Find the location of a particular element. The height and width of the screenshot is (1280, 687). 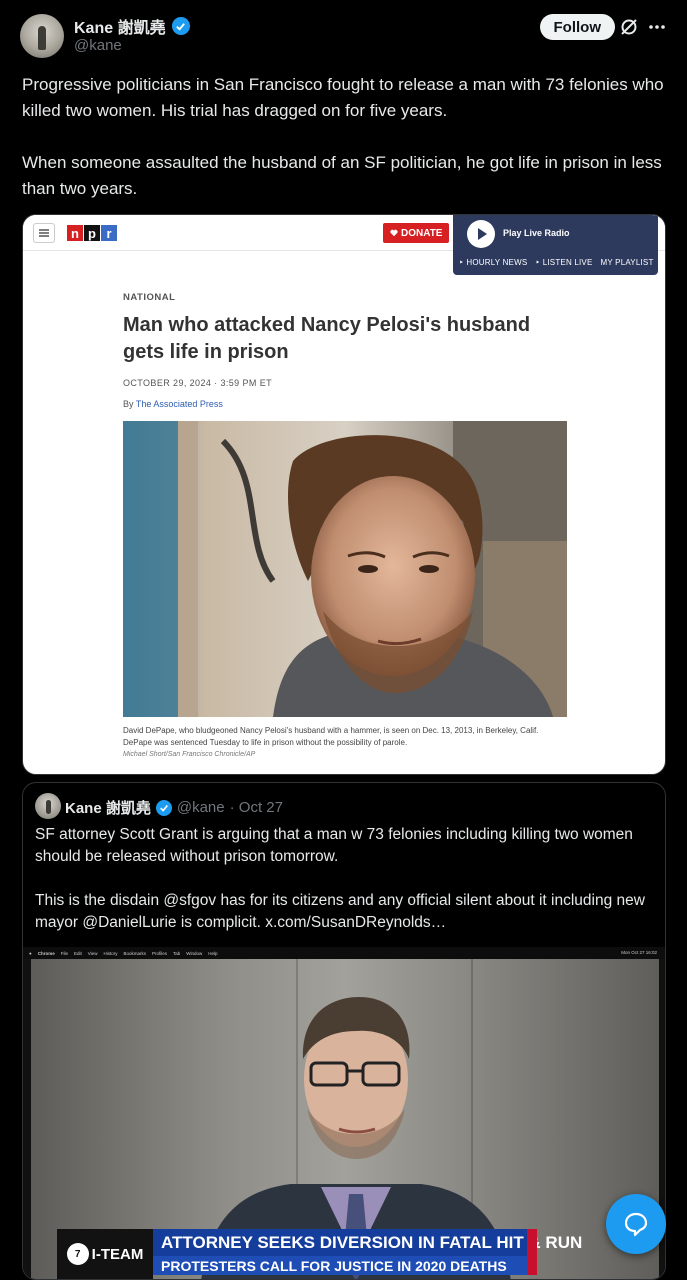

avatar is located at coordinates (42, 36).